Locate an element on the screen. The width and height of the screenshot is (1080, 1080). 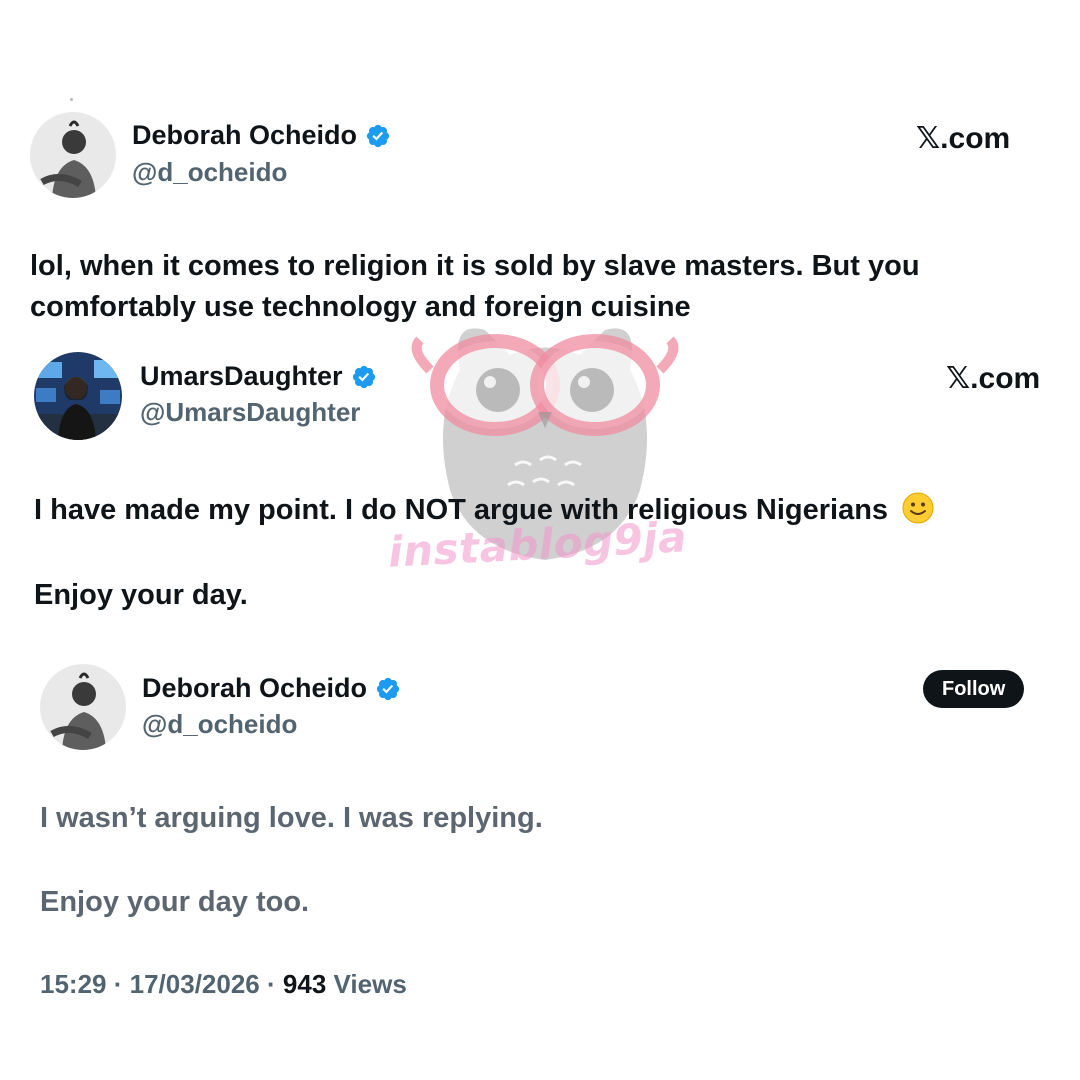
avatar is located at coordinates (83, 707).